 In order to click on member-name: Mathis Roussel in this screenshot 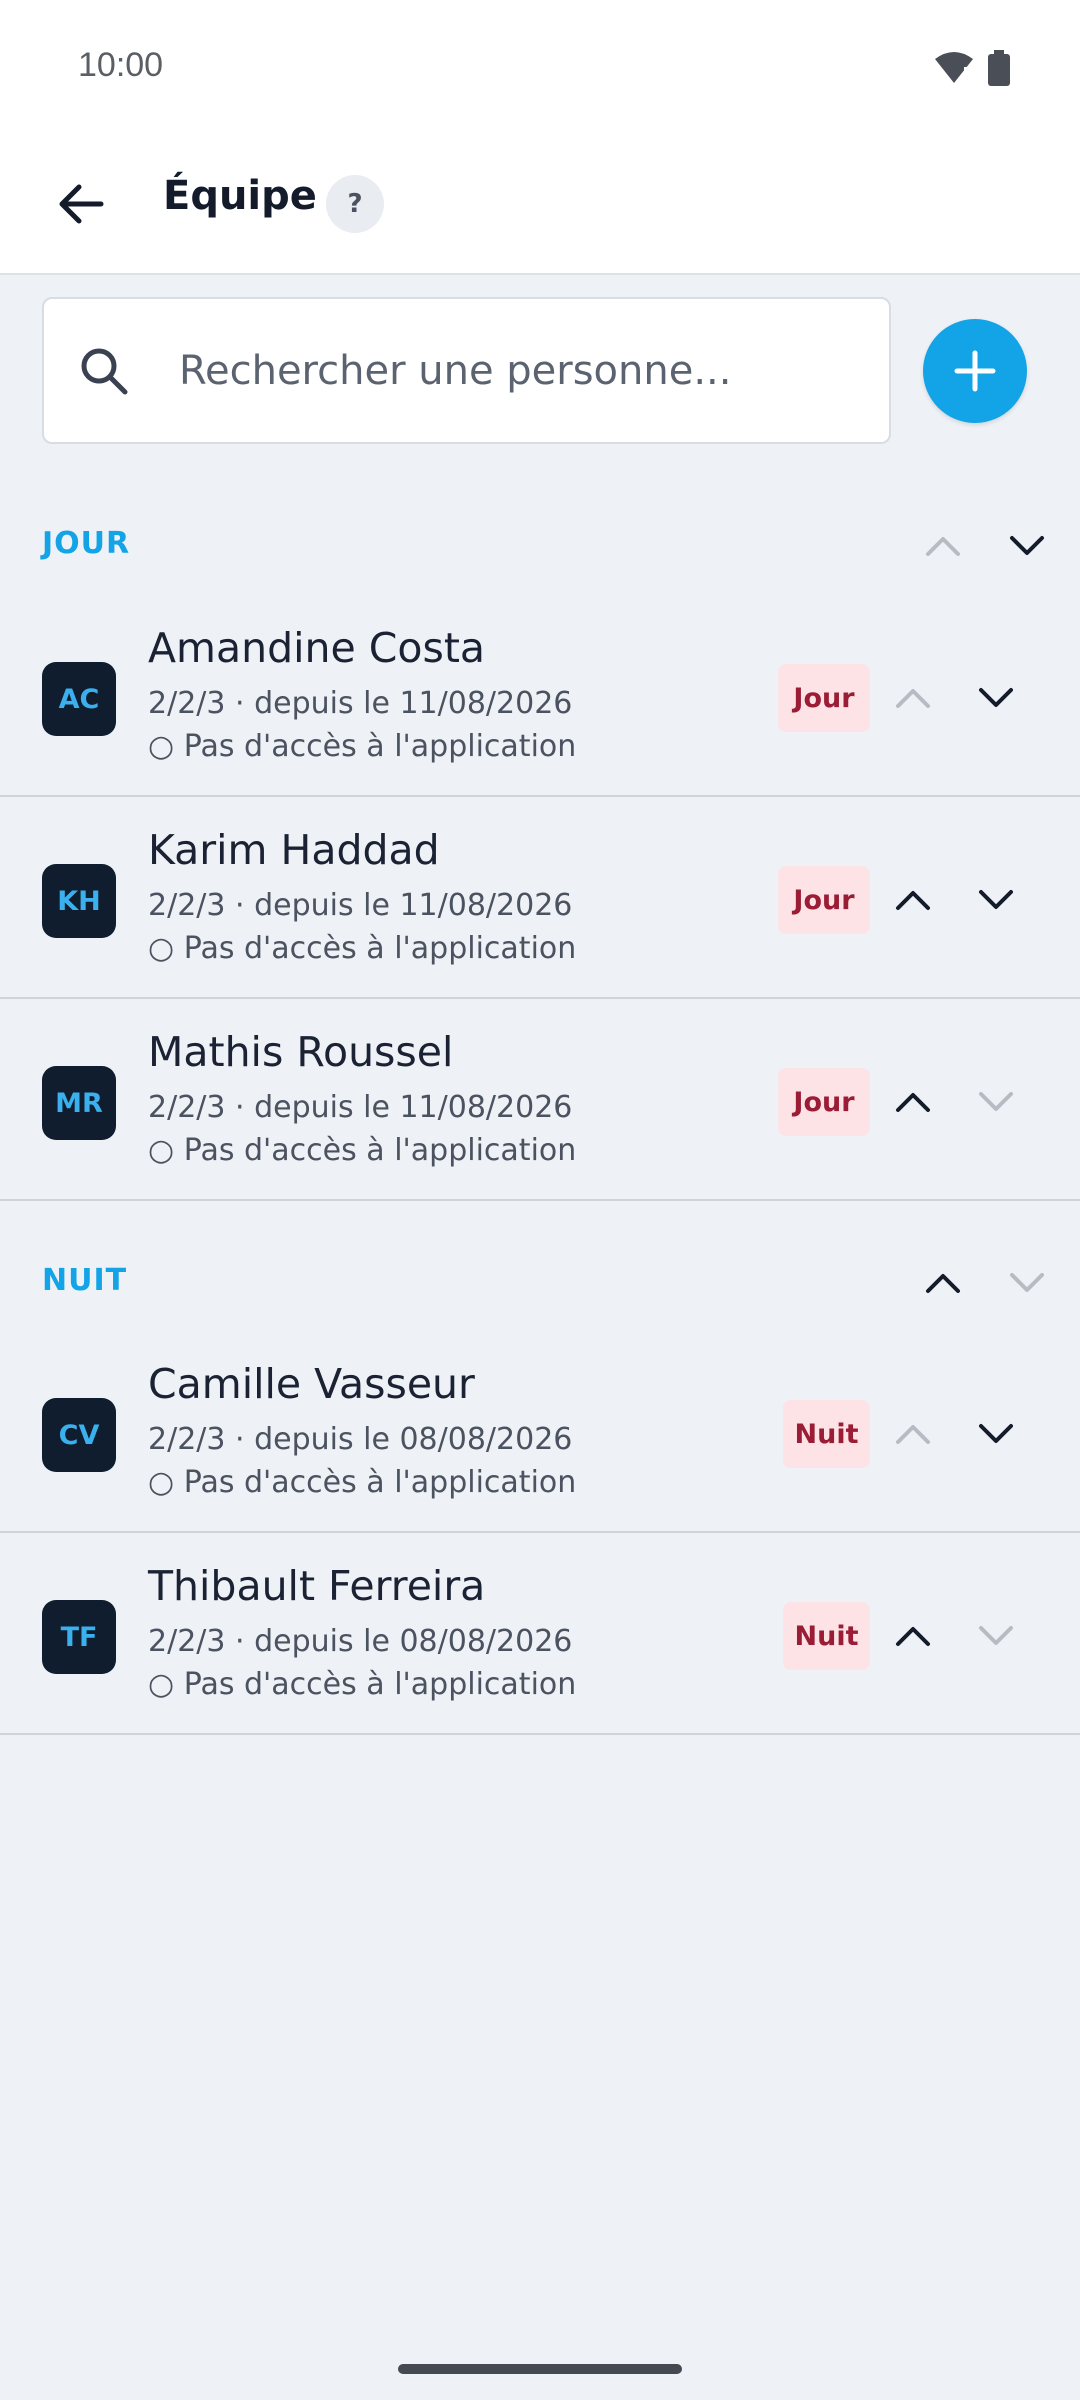, I will do `click(301, 1052)`.